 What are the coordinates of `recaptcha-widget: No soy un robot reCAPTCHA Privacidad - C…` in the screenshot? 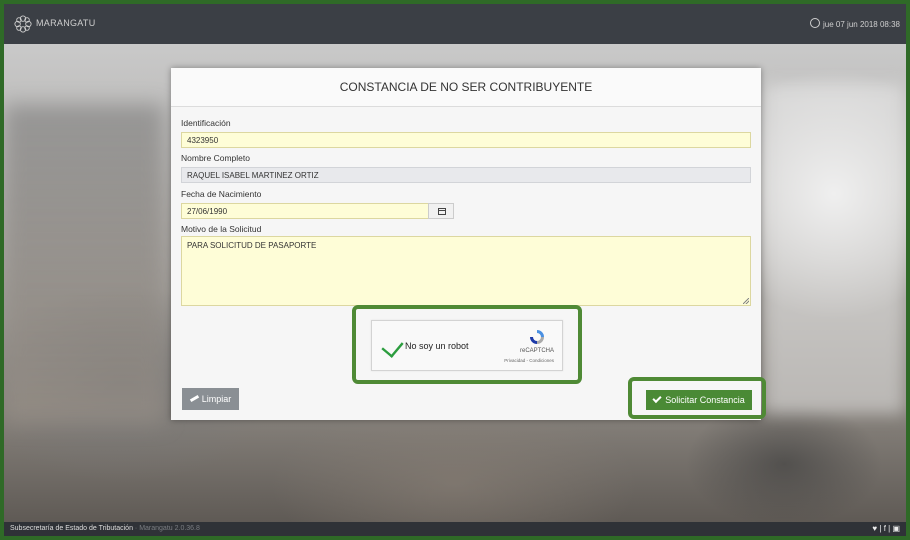 It's located at (467, 345).